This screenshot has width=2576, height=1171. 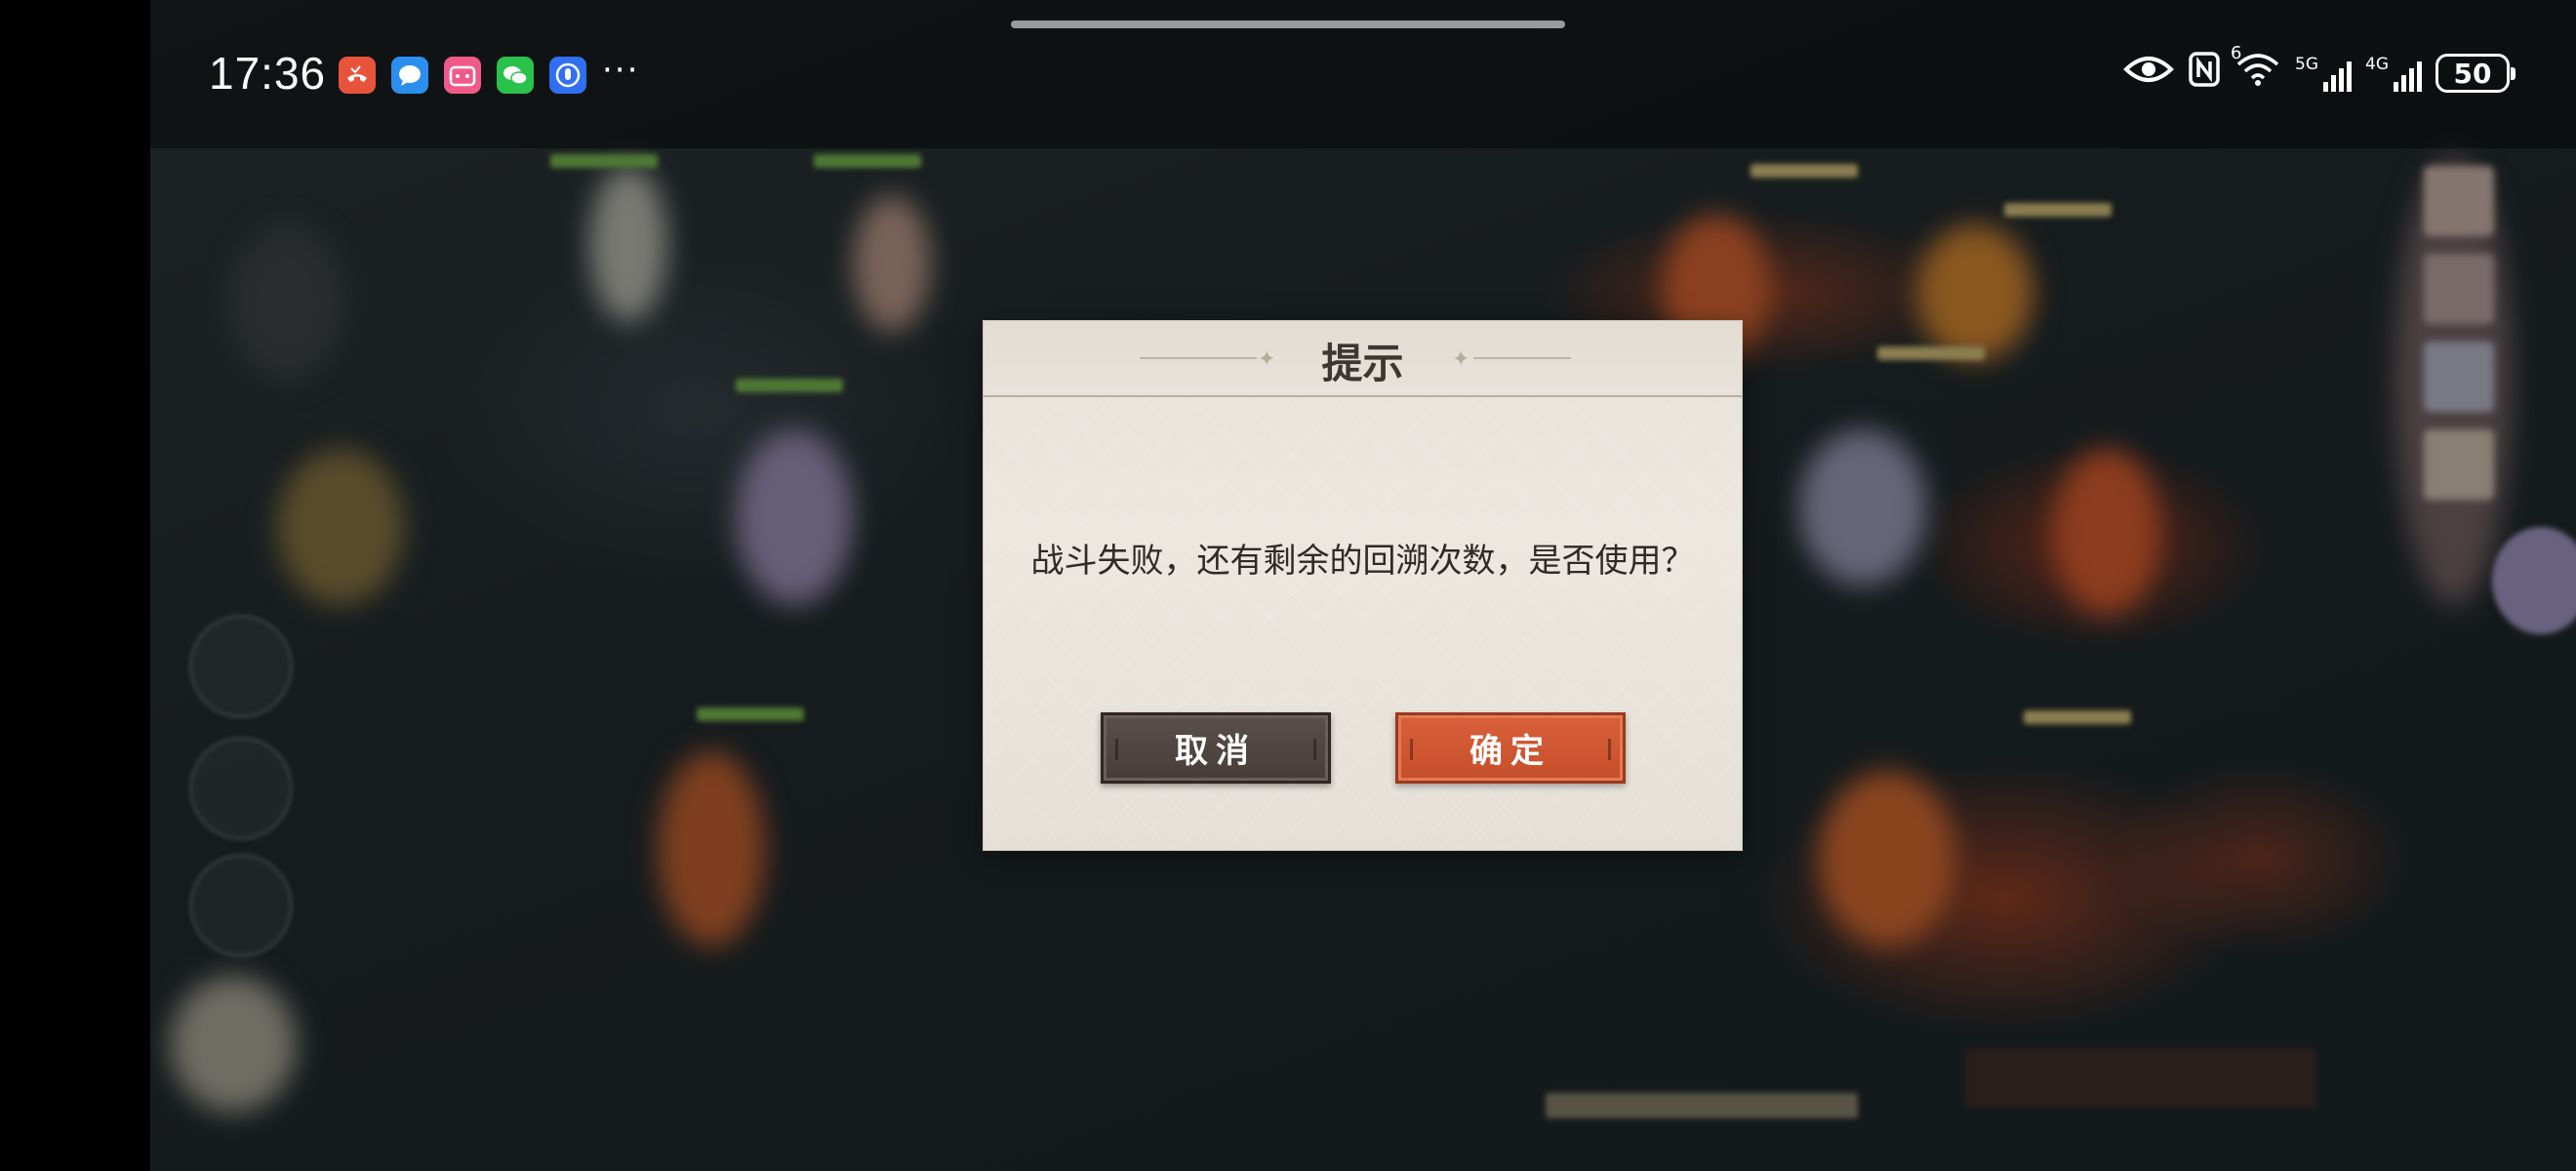 I want to click on wifi-icon: 6, so click(x=2256, y=69).